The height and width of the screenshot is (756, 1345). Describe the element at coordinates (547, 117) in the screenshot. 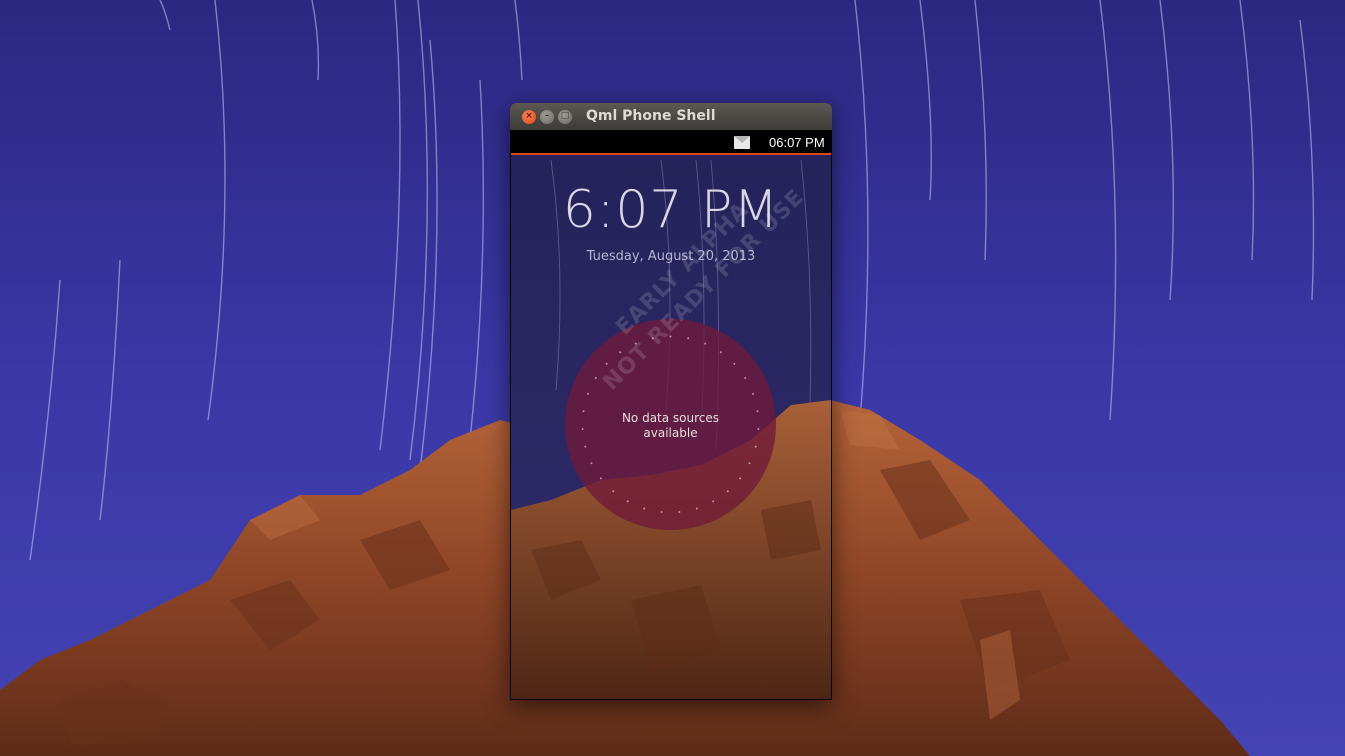

I see `minimize-window-button: –` at that location.